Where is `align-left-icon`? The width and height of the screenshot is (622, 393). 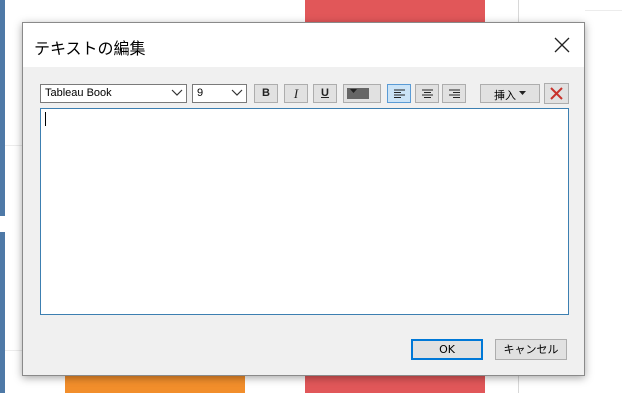
align-left-icon is located at coordinates (399, 93).